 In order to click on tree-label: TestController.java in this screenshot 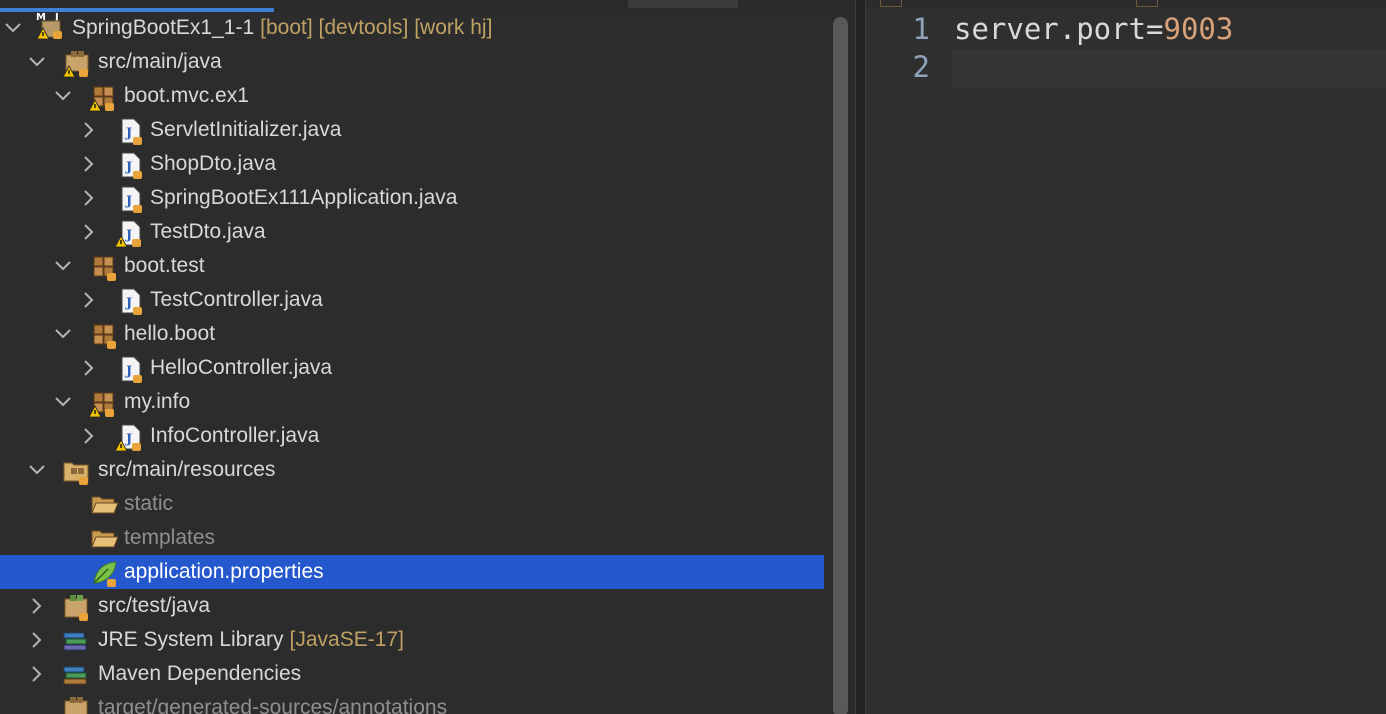, I will do `click(236, 299)`.